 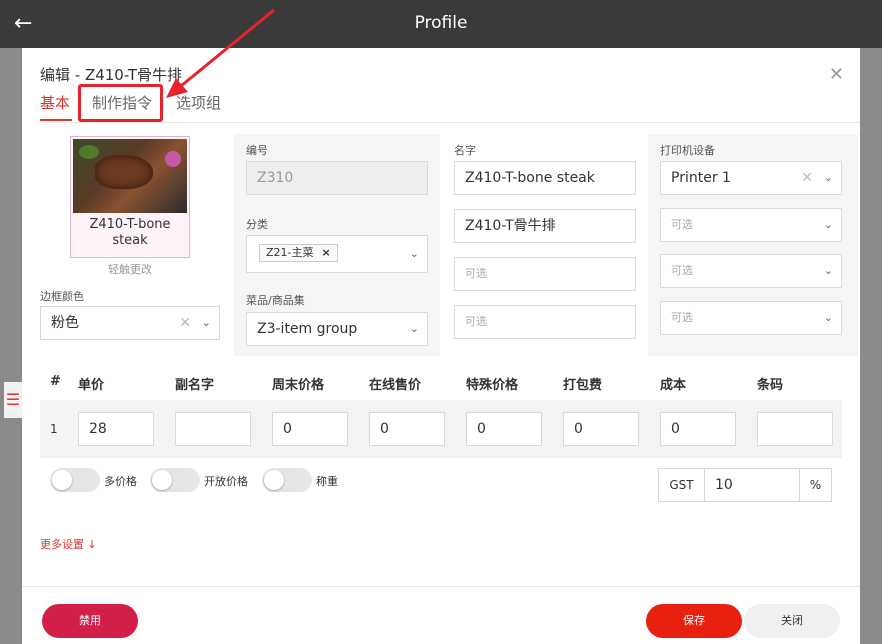 What do you see at coordinates (836, 74) in the screenshot?
I see `close-icon: ✕` at bounding box center [836, 74].